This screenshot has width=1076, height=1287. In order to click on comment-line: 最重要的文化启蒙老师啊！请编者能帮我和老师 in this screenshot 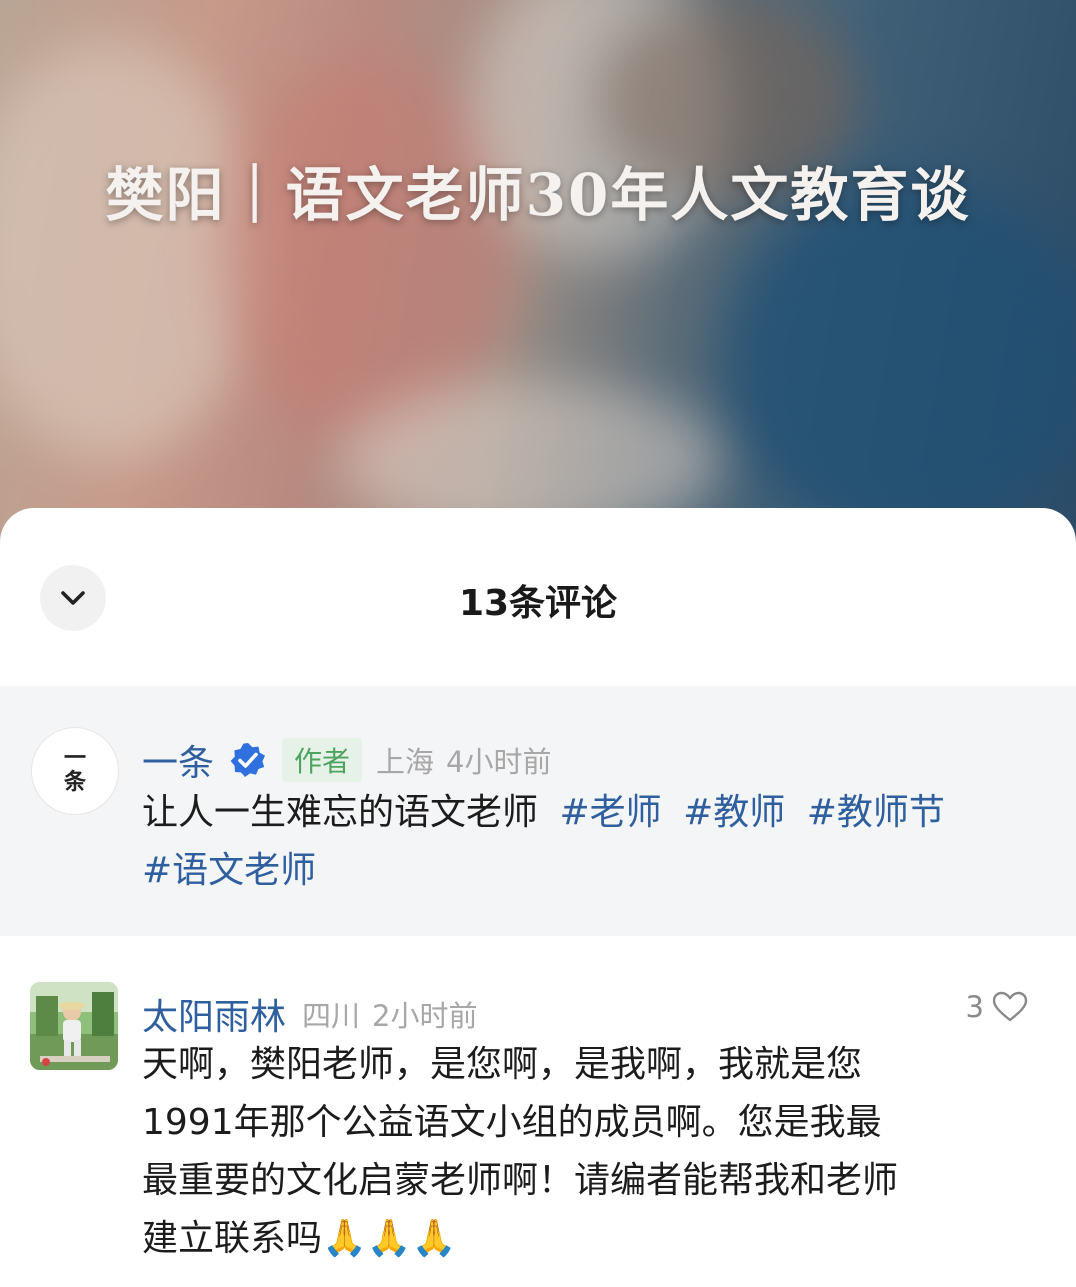, I will do `click(520, 1180)`.